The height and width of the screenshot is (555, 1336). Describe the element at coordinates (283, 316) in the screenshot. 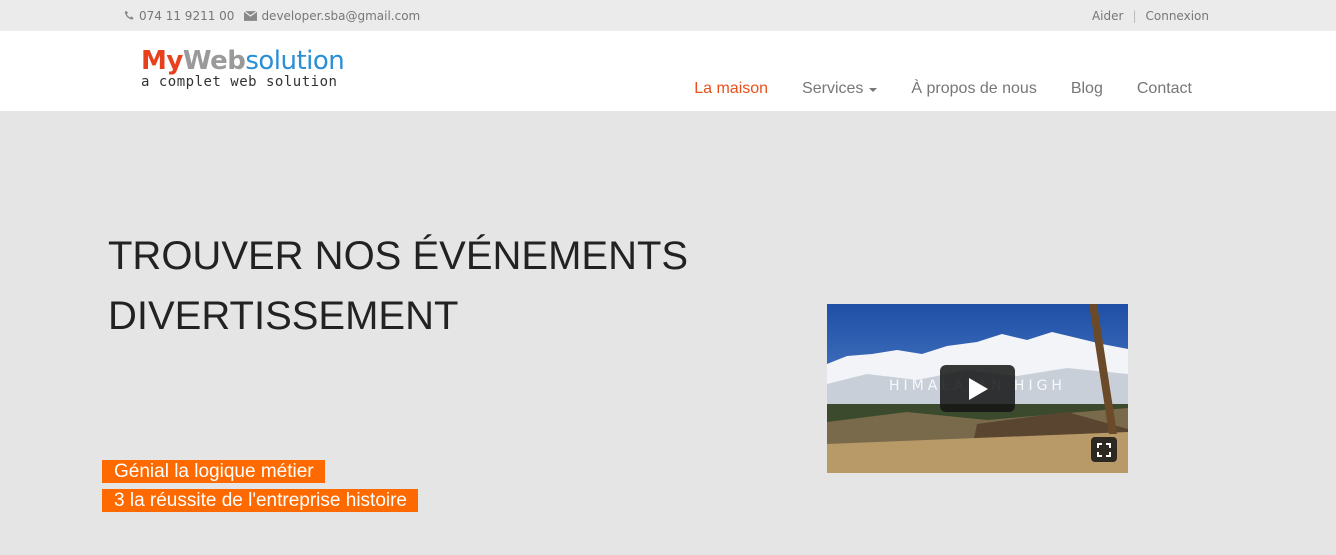

I see `hero-title-line2: DIVERTISSEMENT` at that location.